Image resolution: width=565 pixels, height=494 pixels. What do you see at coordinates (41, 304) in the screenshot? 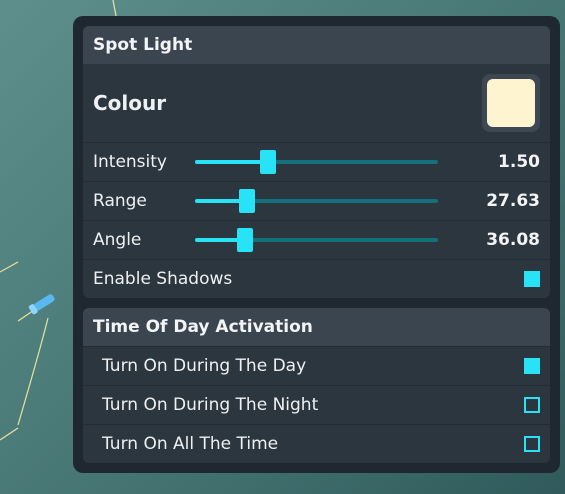
I see `spotlight-gizmo-icon` at bounding box center [41, 304].